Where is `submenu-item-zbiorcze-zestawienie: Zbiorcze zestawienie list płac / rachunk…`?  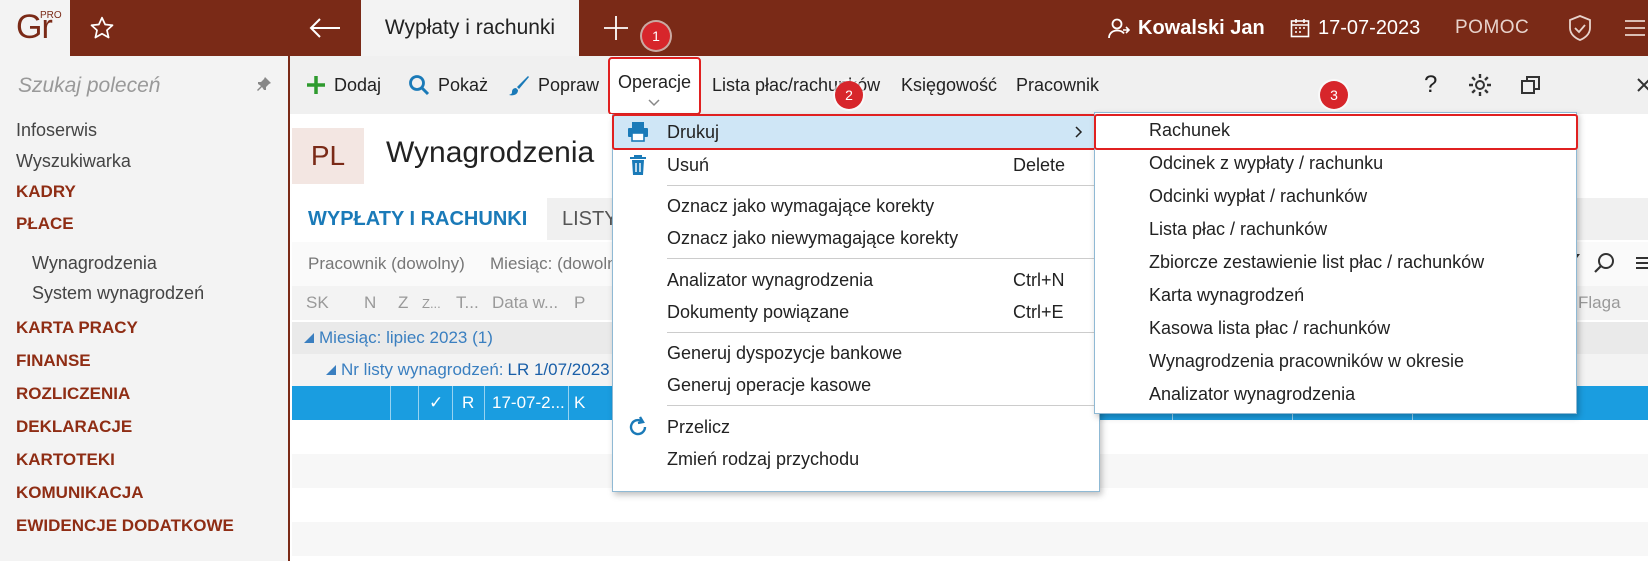
submenu-item-zbiorcze-zestawienie: Zbiorcze zestawienie list płac / rachunk… is located at coordinates (1316, 262).